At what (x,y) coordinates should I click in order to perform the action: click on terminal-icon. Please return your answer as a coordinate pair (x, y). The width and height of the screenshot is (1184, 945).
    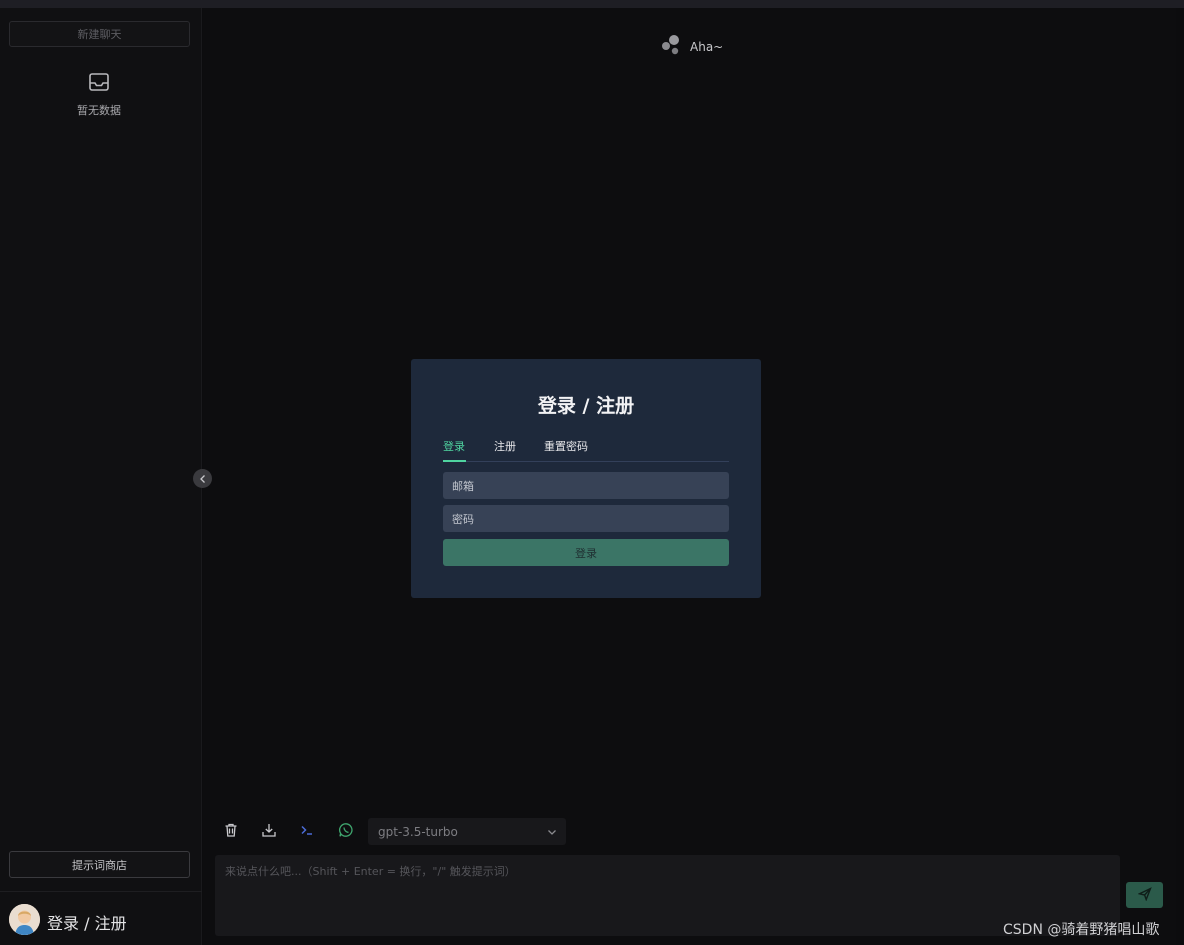
    Looking at the image, I should click on (307, 832).